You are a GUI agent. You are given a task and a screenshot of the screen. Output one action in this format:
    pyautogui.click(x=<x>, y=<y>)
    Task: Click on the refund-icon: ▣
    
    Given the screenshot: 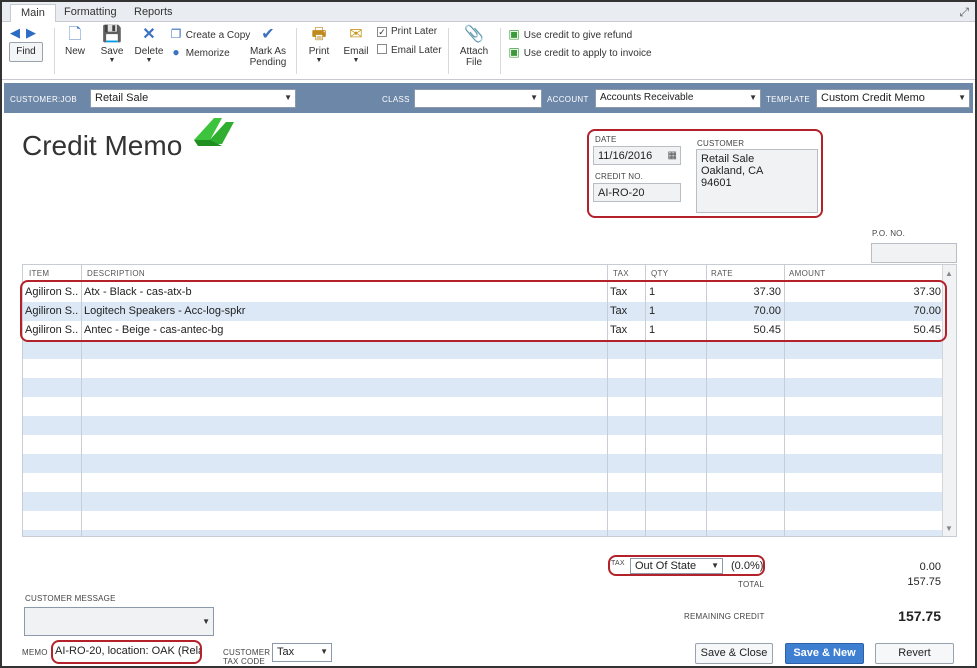 What is the action you would take?
    pyautogui.click(x=514, y=34)
    